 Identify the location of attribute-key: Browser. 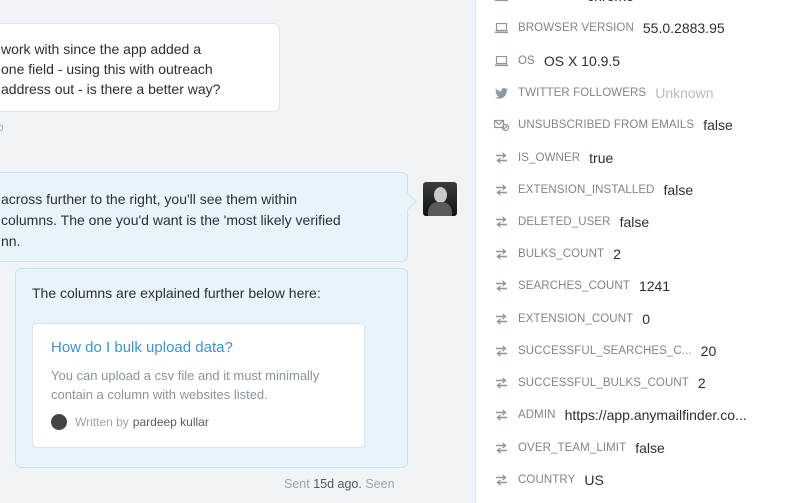
(548, 1).